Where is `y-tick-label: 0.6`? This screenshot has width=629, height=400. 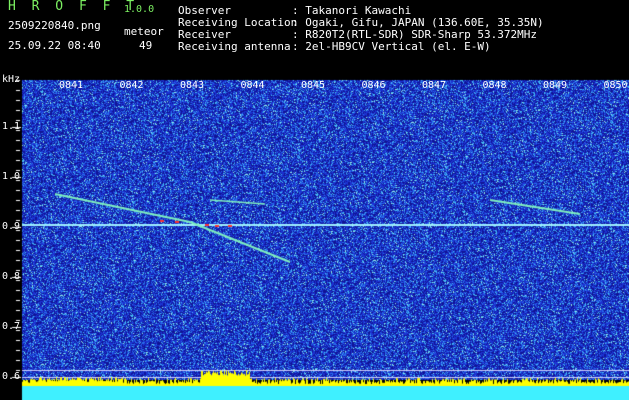
y-tick-label: 0.6 is located at coordinates (11, 376).